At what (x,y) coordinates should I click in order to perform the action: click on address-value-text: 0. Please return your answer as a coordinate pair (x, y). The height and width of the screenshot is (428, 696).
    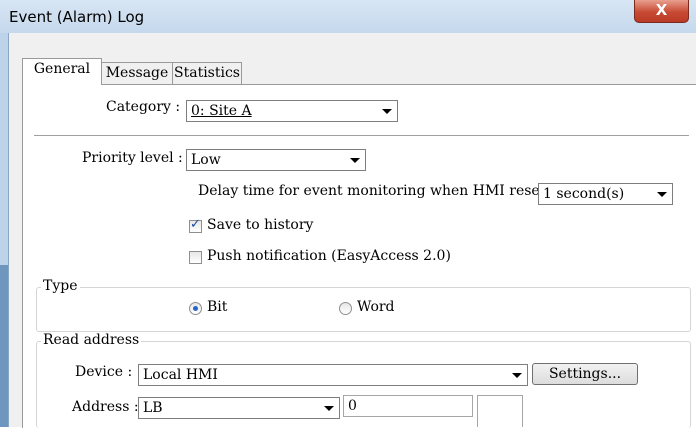
    Looking at the image, I should click on (352, 406).